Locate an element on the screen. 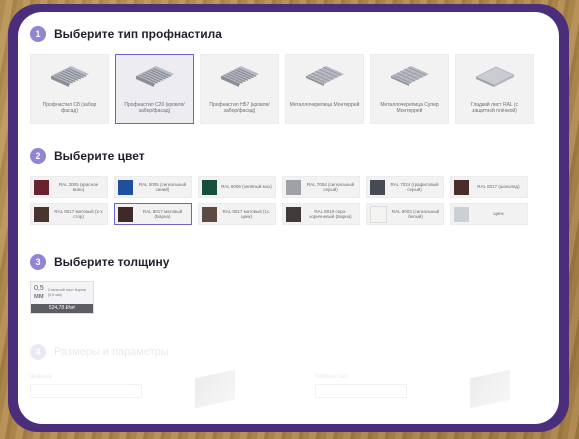  color-option: RAL 9003 (сигнальный белый) is located at coordinates (405, 214).